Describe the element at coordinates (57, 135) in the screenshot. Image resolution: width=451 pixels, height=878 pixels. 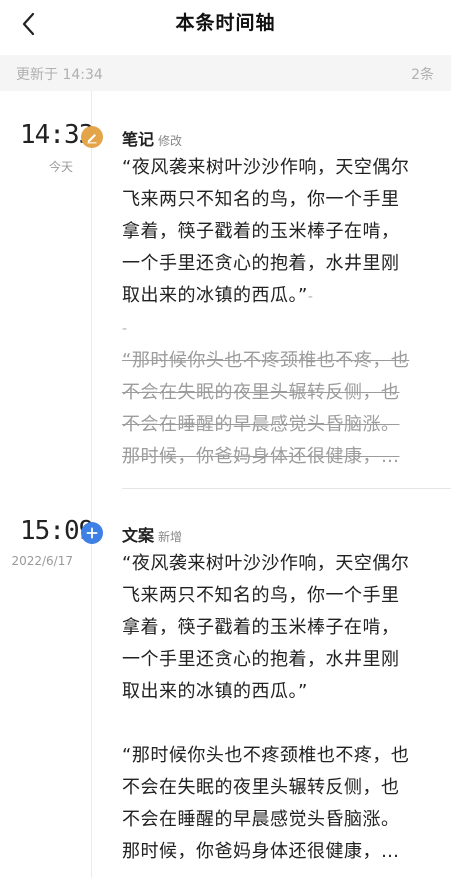
I see `entry-time: 14:33` at that location.